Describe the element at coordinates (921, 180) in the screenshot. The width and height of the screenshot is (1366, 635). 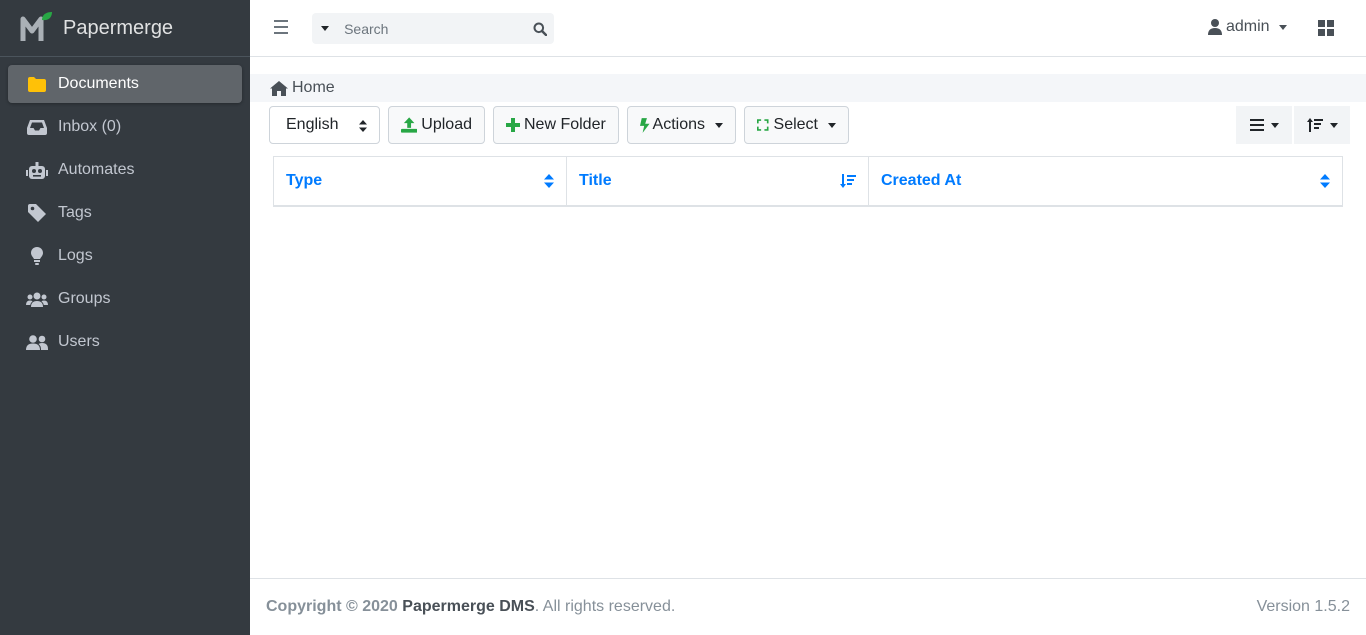
I see `column-header-label: Created At` at that location.